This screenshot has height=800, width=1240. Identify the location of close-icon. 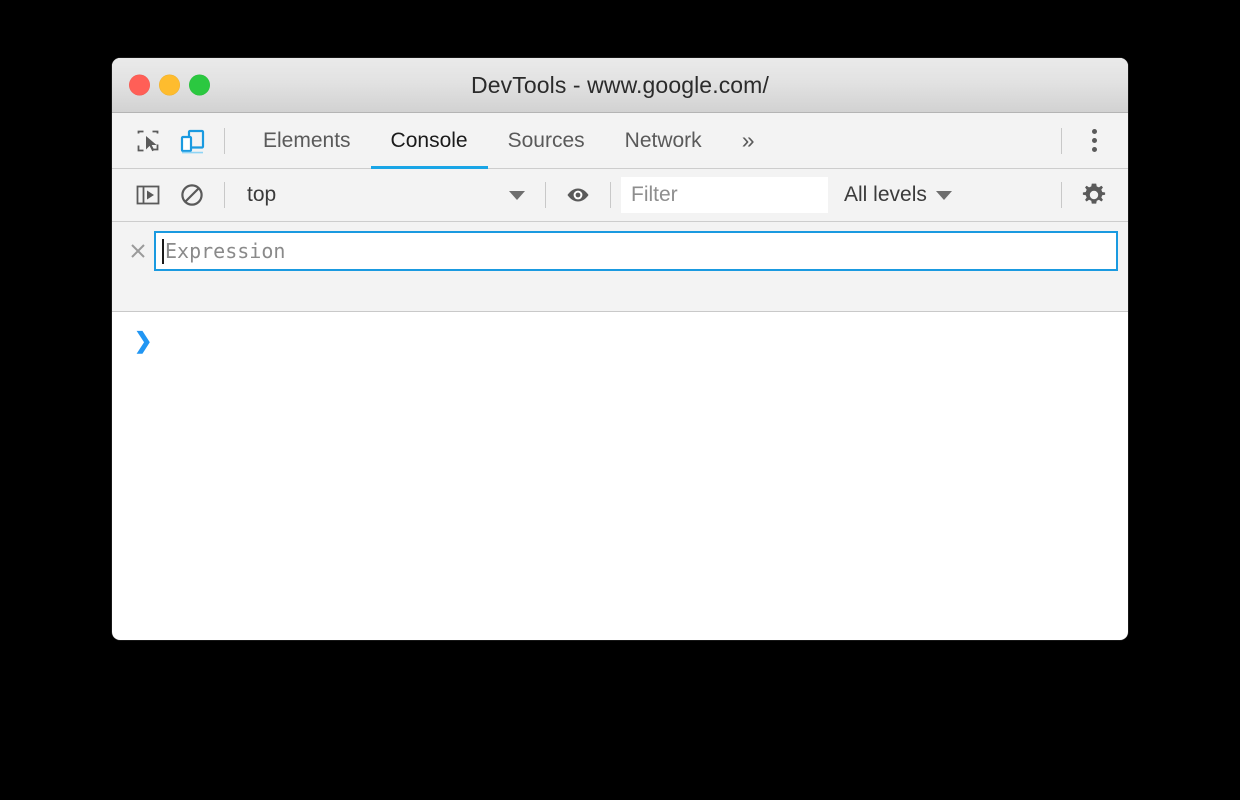
(138, 251).